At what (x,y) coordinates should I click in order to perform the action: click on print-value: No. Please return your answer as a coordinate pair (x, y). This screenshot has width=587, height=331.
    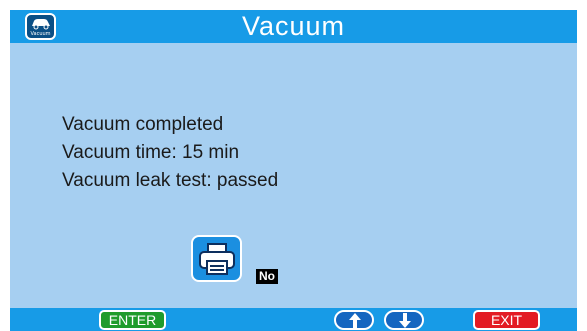
    Looking at the image, I should click on (267, 276).